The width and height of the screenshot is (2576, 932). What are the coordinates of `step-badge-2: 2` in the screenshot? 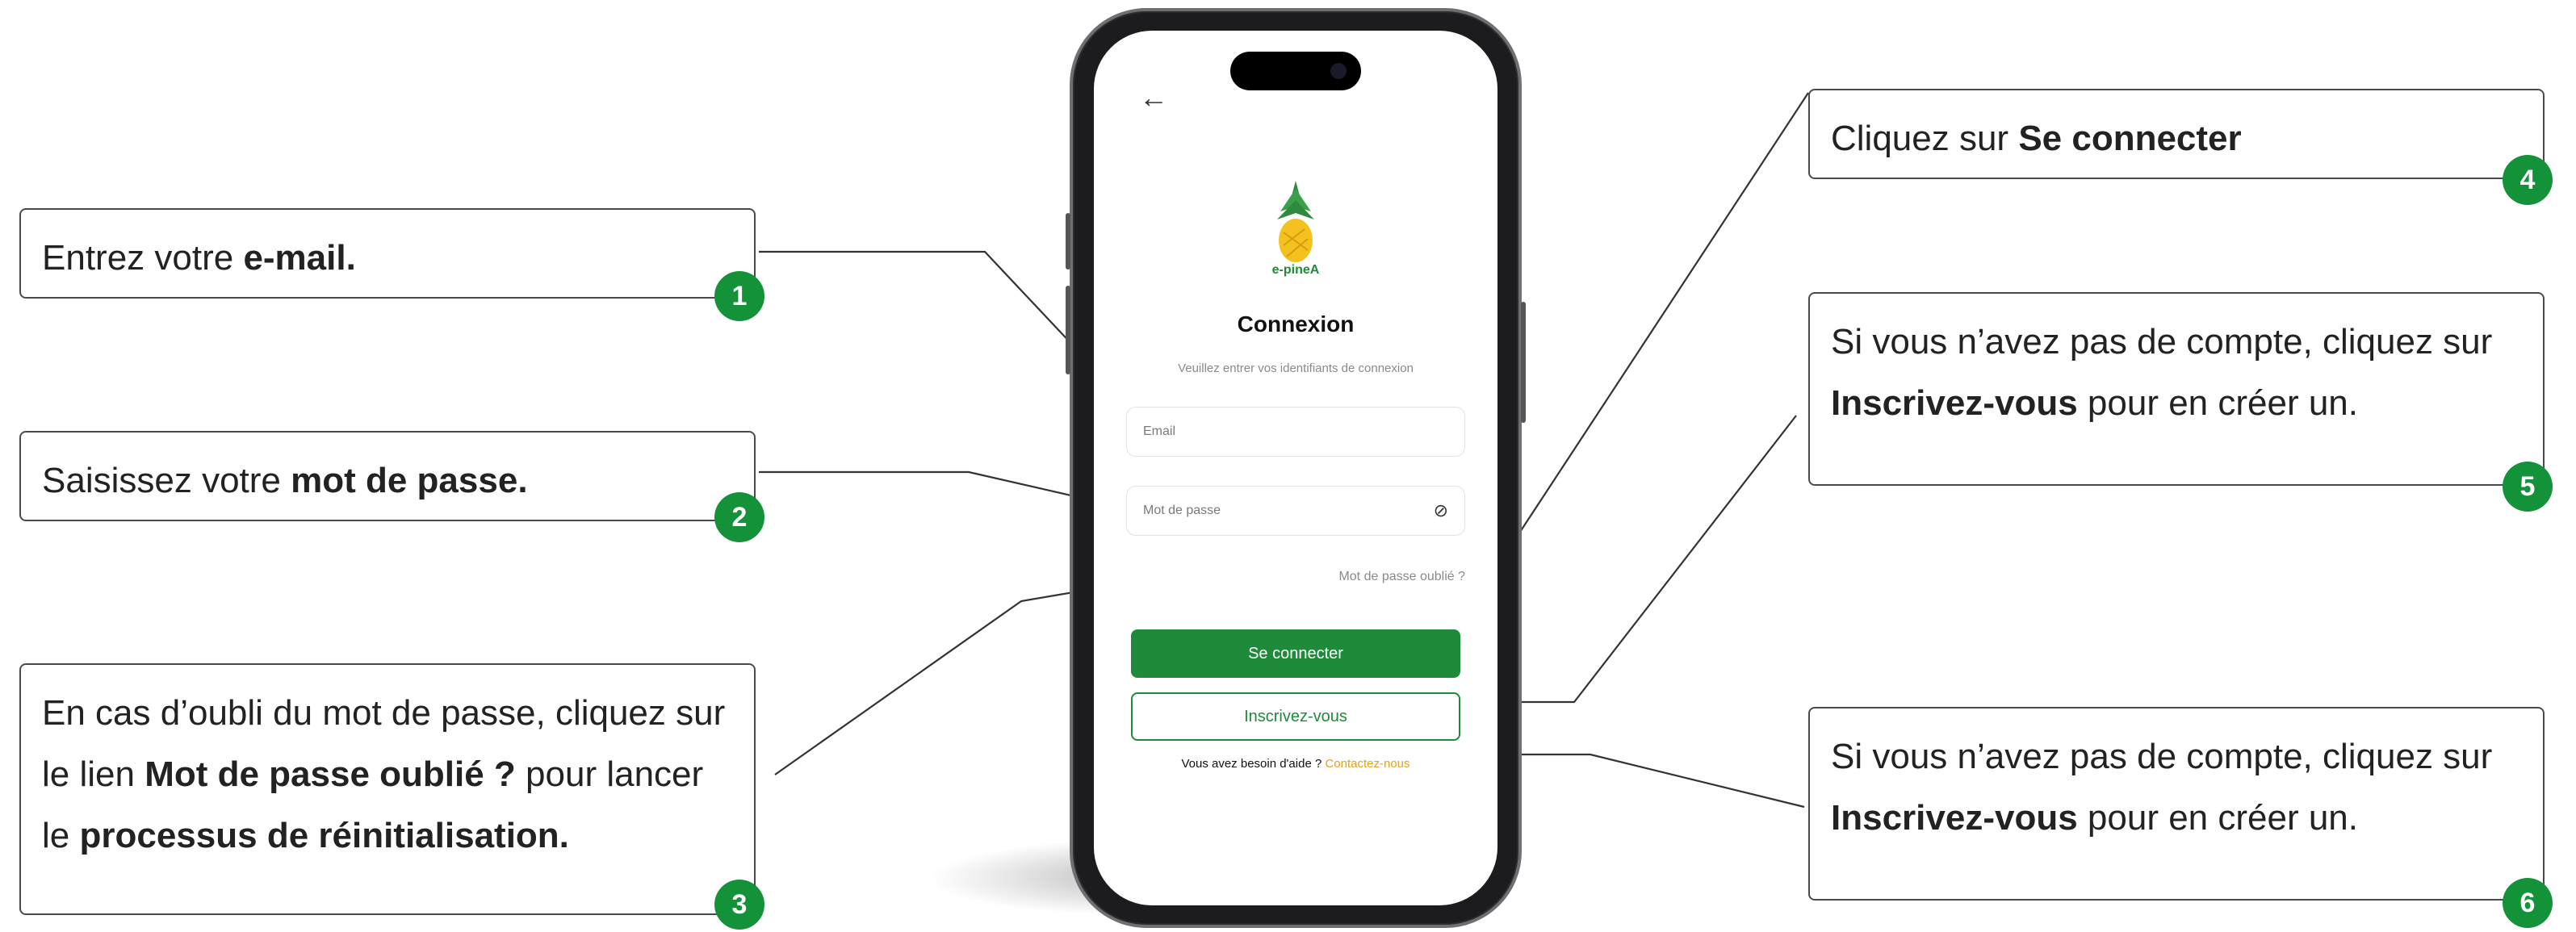 It's located at (739, 517).